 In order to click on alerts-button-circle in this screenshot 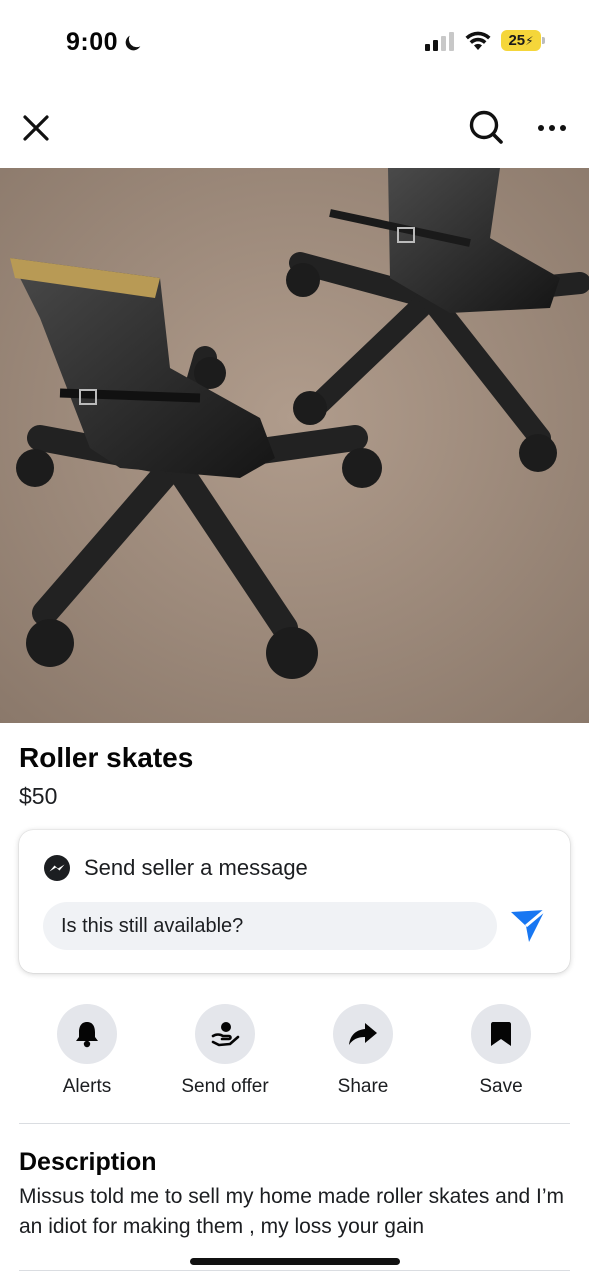, I will do `click(87, 1034)`.